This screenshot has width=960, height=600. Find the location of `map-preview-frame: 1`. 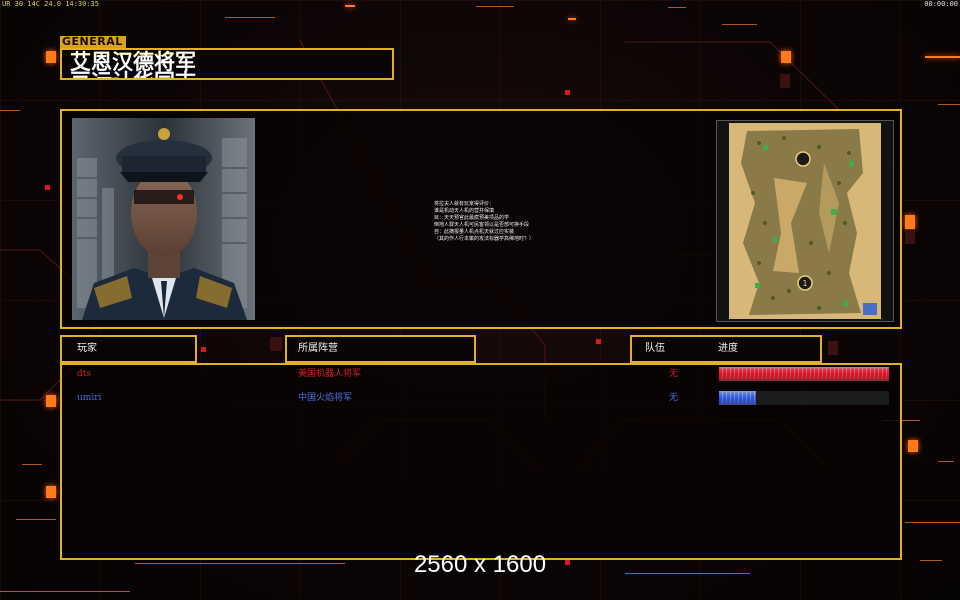

map-preview-frame: 1 is located at coordinates (805, 221).